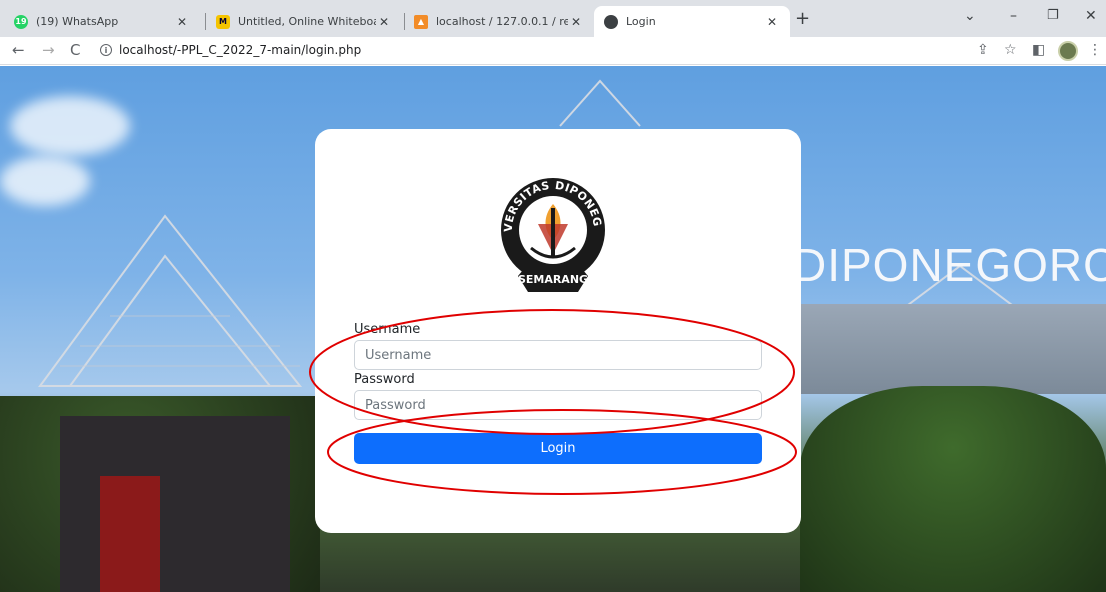  What do you see at coordinates (943, 349) in the screenshot?
I see `background-sign` at bounding box center [943, 349].